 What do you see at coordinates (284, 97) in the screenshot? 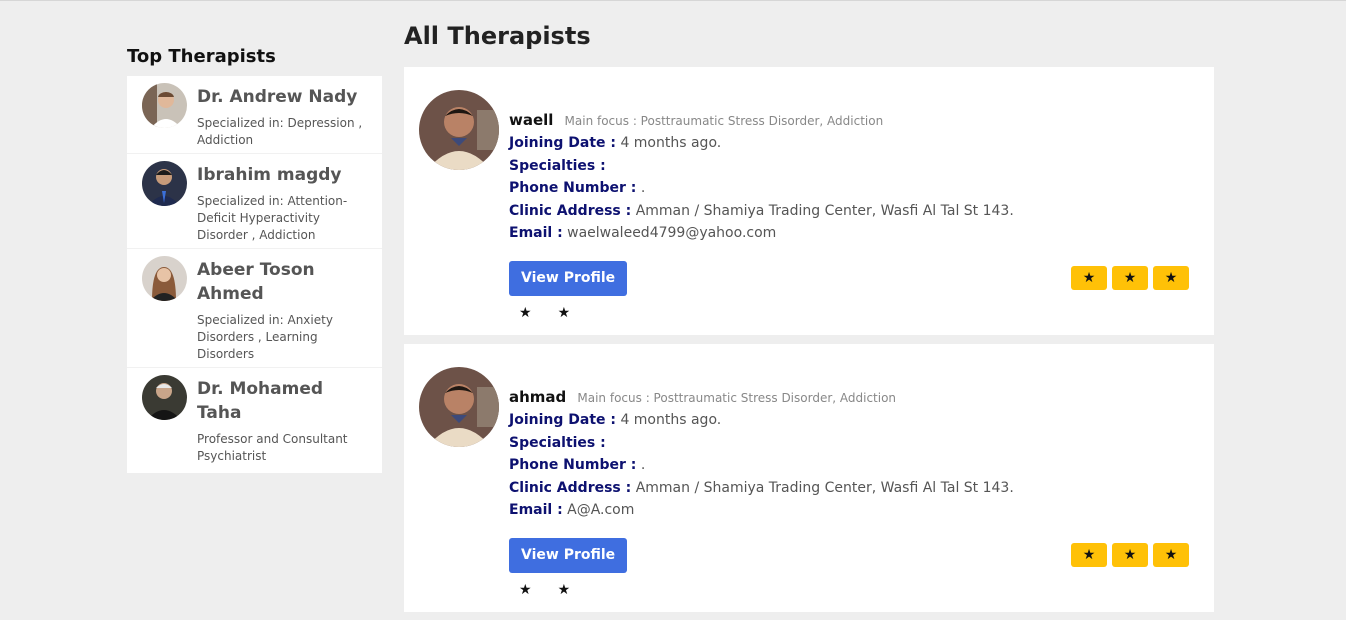
I see `therapist-name: Dr. Andrew Nady` at bounding box center [284, 97].